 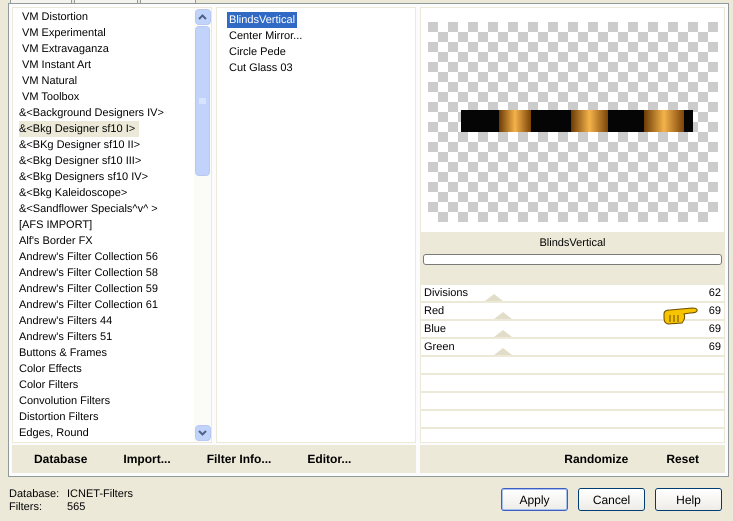 I want to click on dialog-button: Help, so click(x=688, y=499).